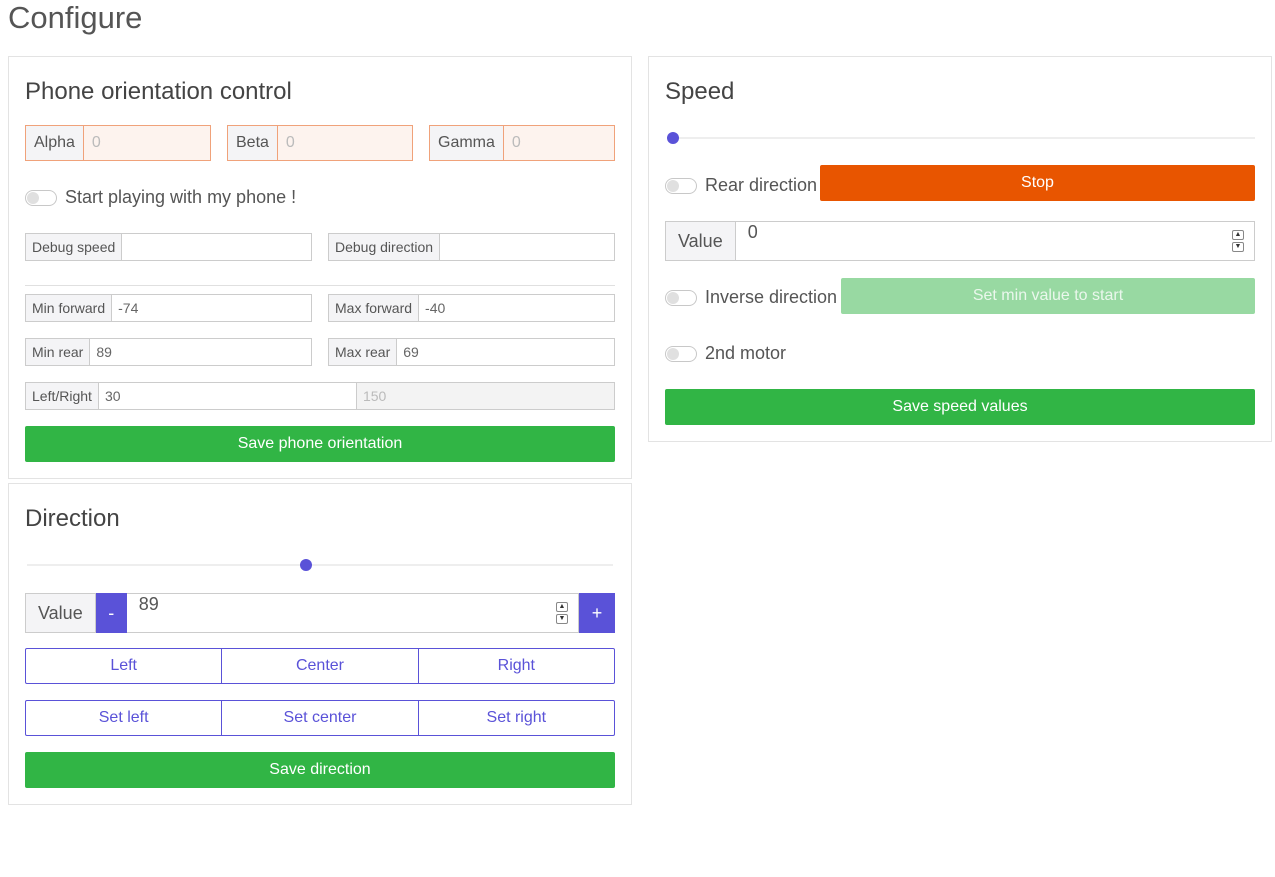 The image size is (1275, 877). Describe the element at coordinates (960, 407) in the screenshot. I see `save-speed-values-button: Save speed values` at that location.